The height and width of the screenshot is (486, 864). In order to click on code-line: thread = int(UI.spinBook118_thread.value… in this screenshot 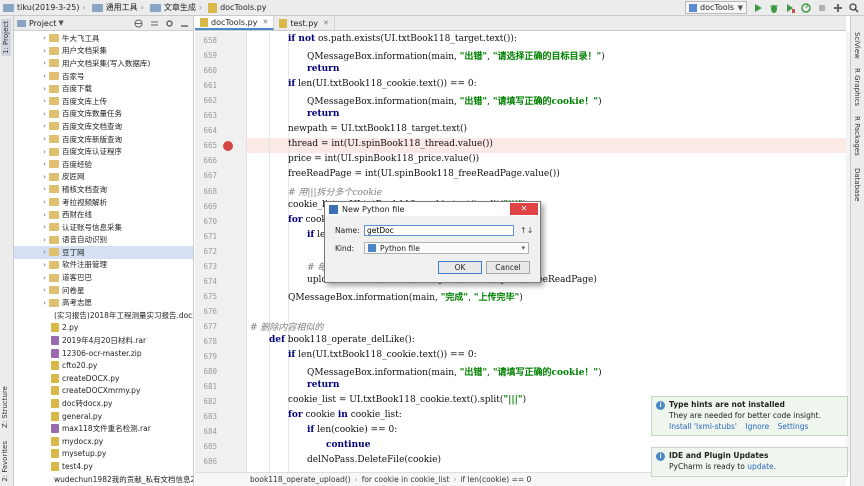, I will do `click(547, 144)`.